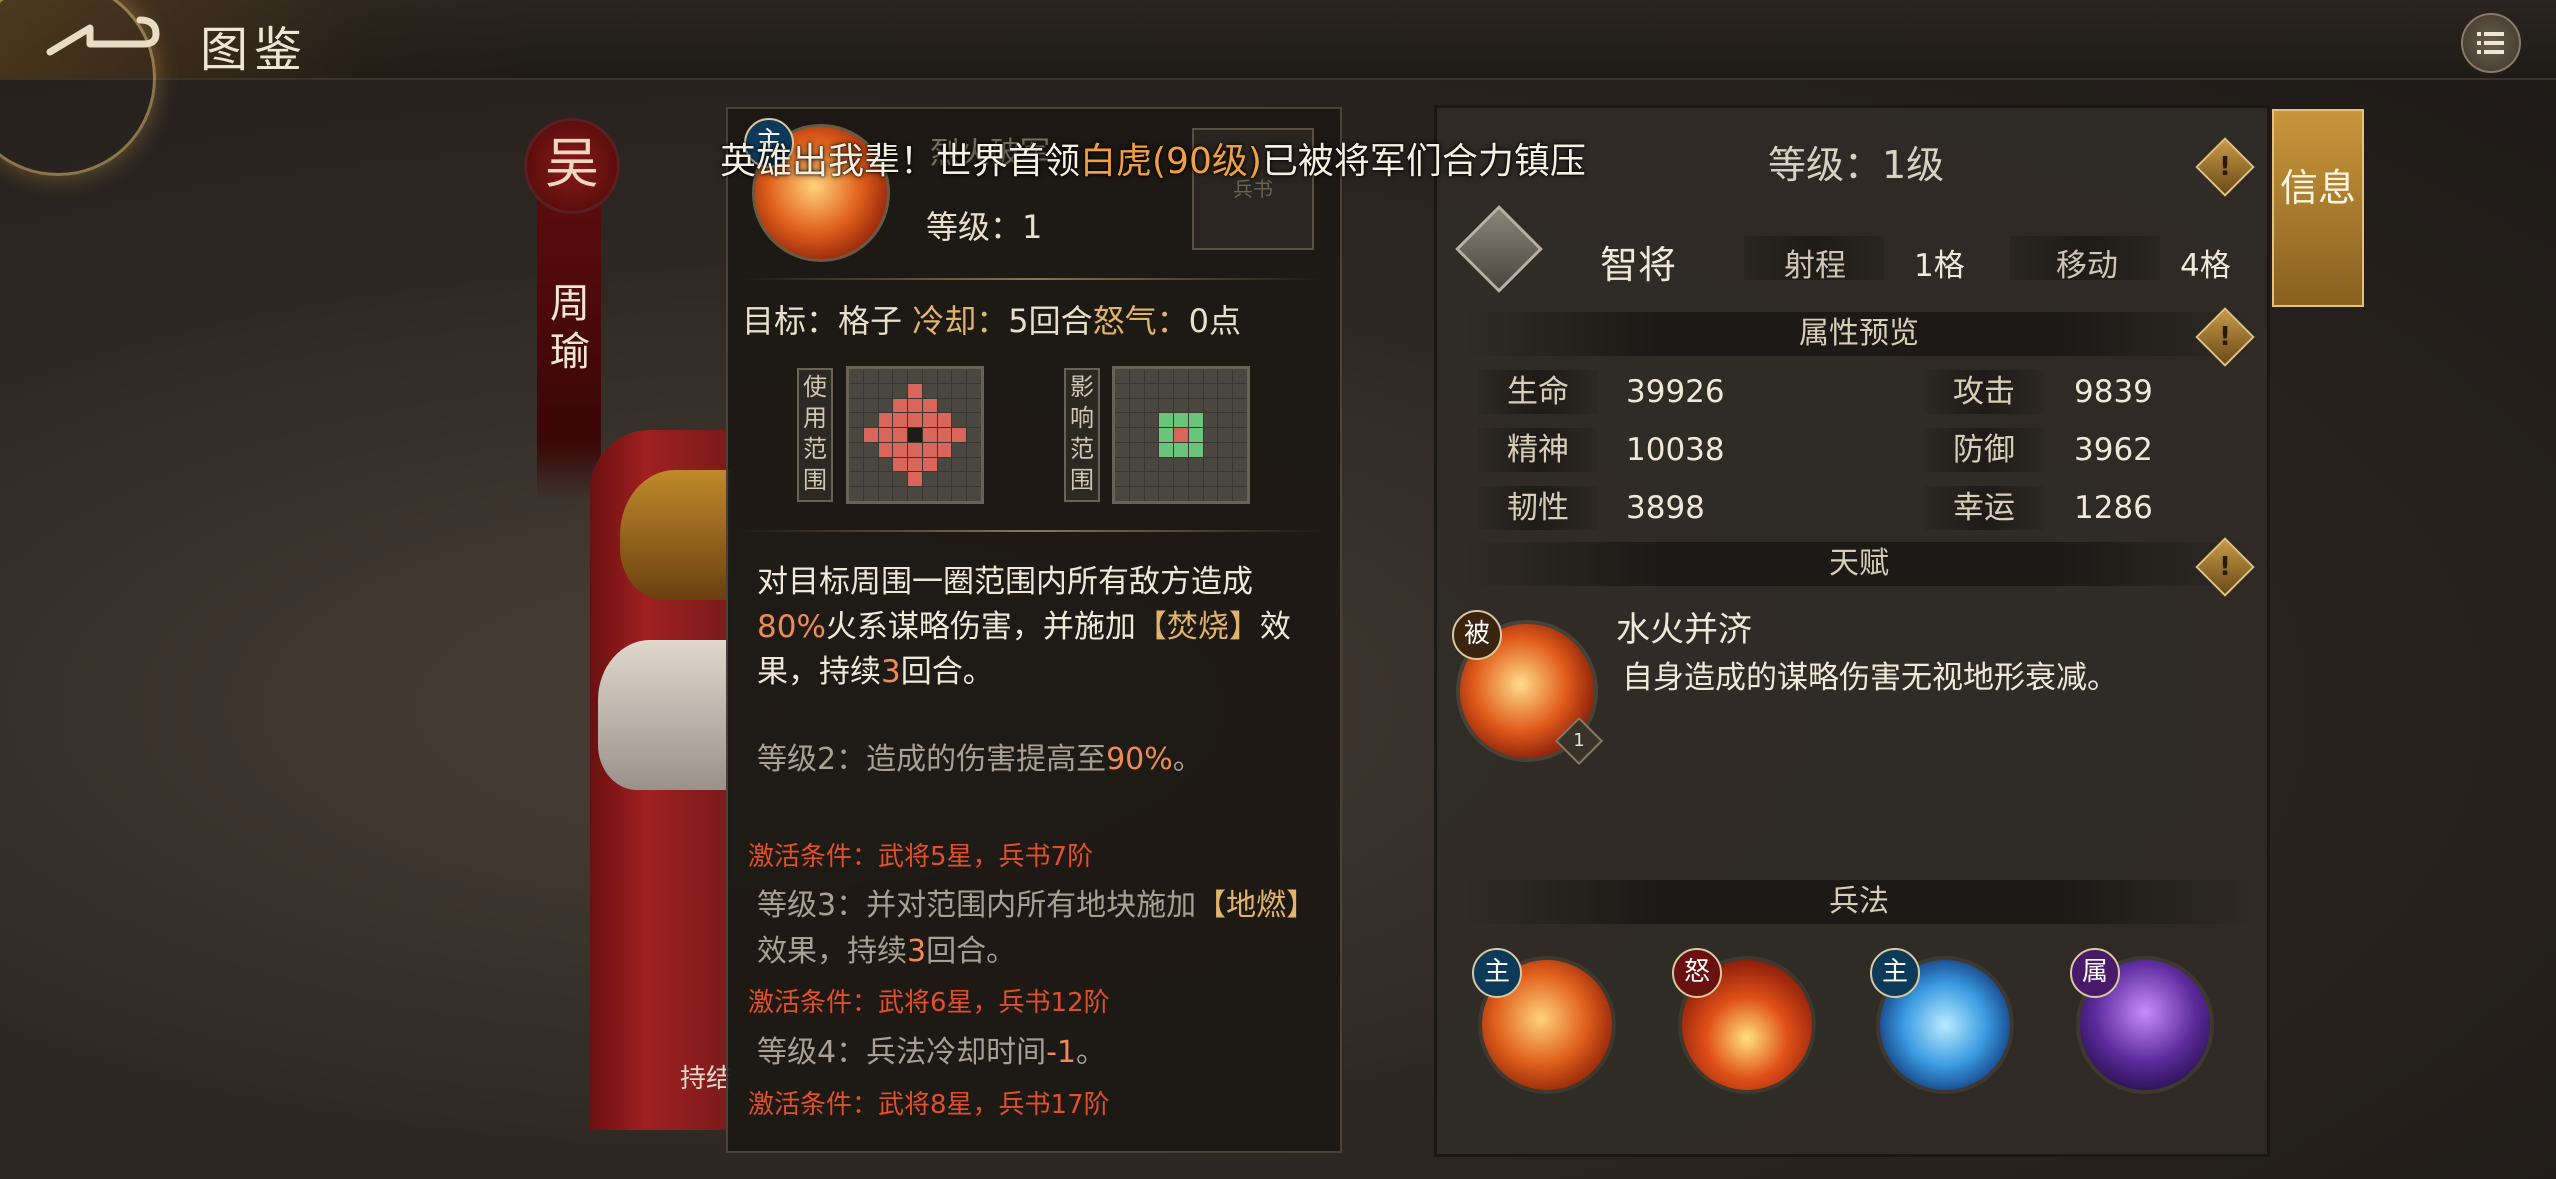 This screenshot has height=1179, width=2556. I want to click on ground-fire-effect-link: 【地燃】, so click(1256, 905).